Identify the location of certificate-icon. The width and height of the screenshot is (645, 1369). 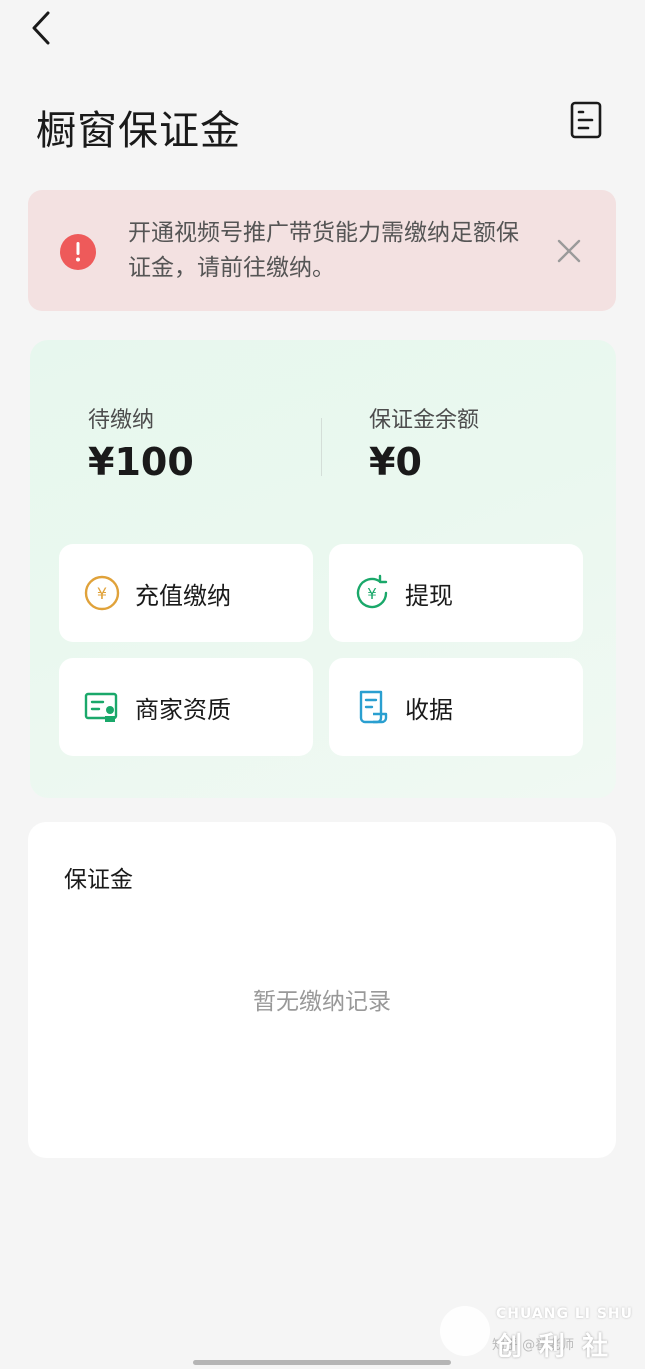
(102, 707).